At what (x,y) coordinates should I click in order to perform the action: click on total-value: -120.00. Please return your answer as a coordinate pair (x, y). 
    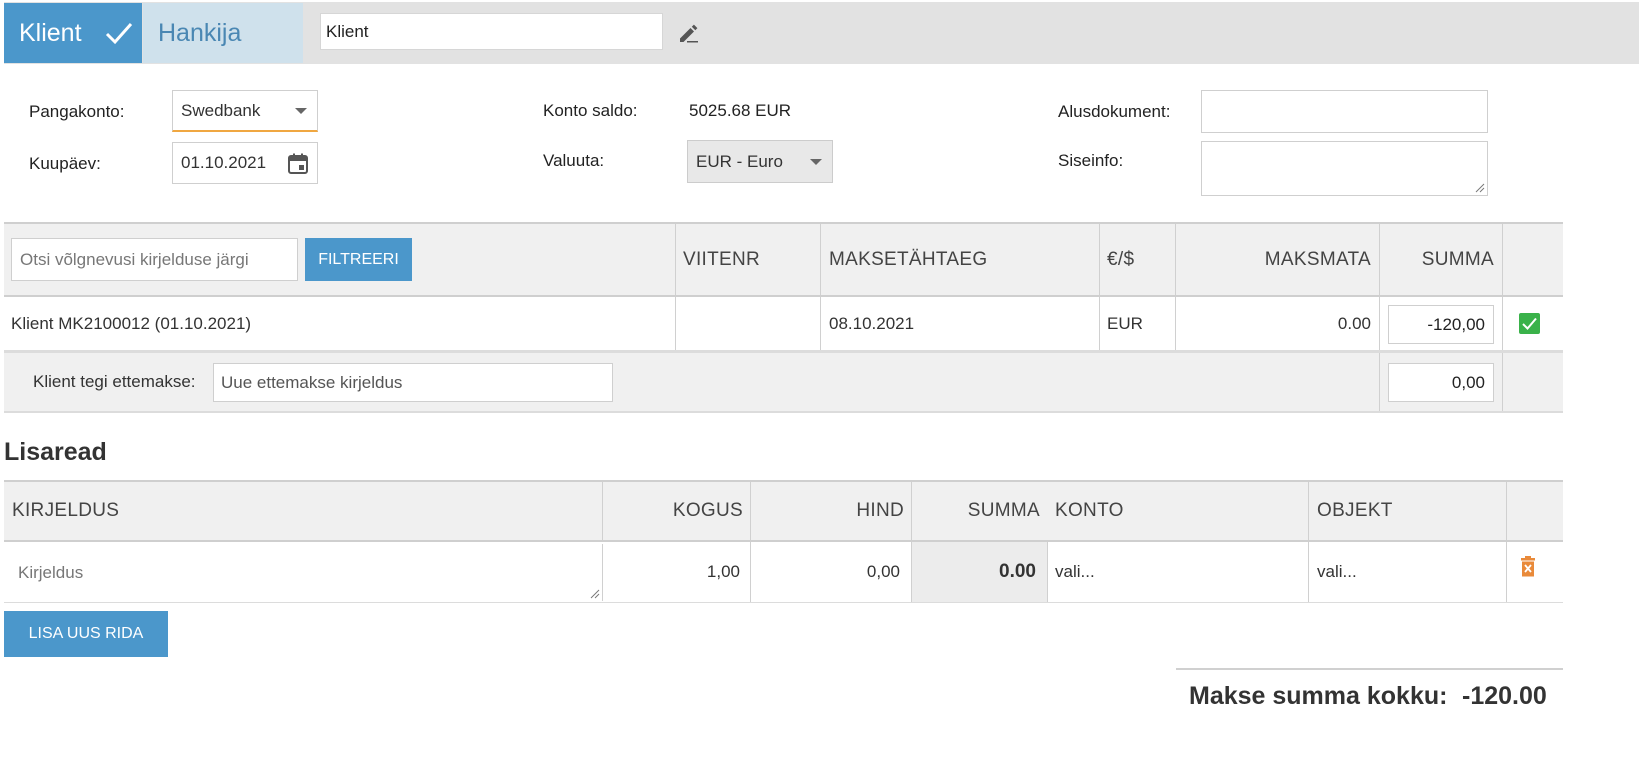
    Looking at the image, I should click on (1504, 696).